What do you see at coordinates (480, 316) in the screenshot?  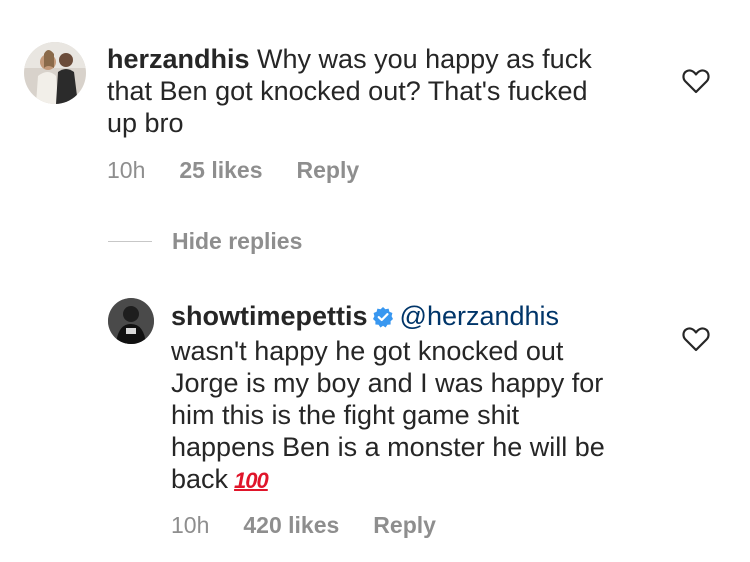 I see `mention-link: @herzandhis` at bounding box center [480, 316].